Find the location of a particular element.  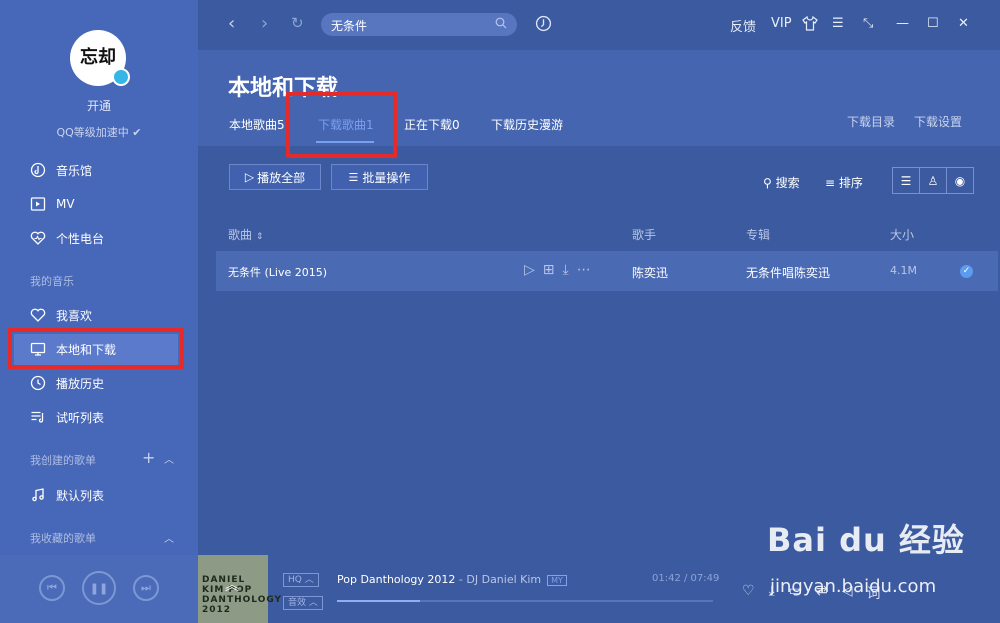

search-input: 无条件 is located at coordinates (349, 25).